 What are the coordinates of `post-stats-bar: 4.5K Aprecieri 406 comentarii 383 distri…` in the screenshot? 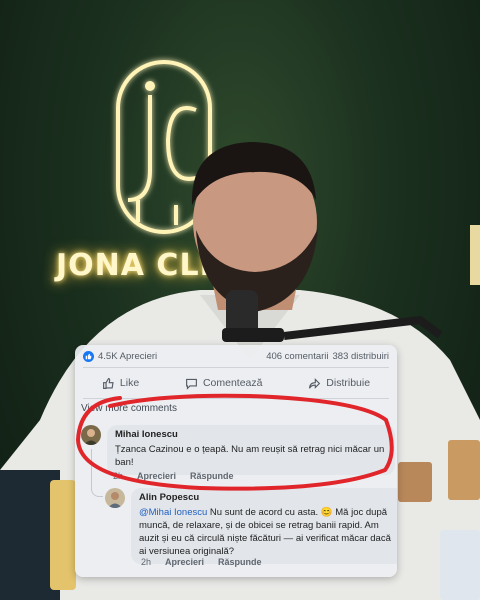 It's located at (236, 356).